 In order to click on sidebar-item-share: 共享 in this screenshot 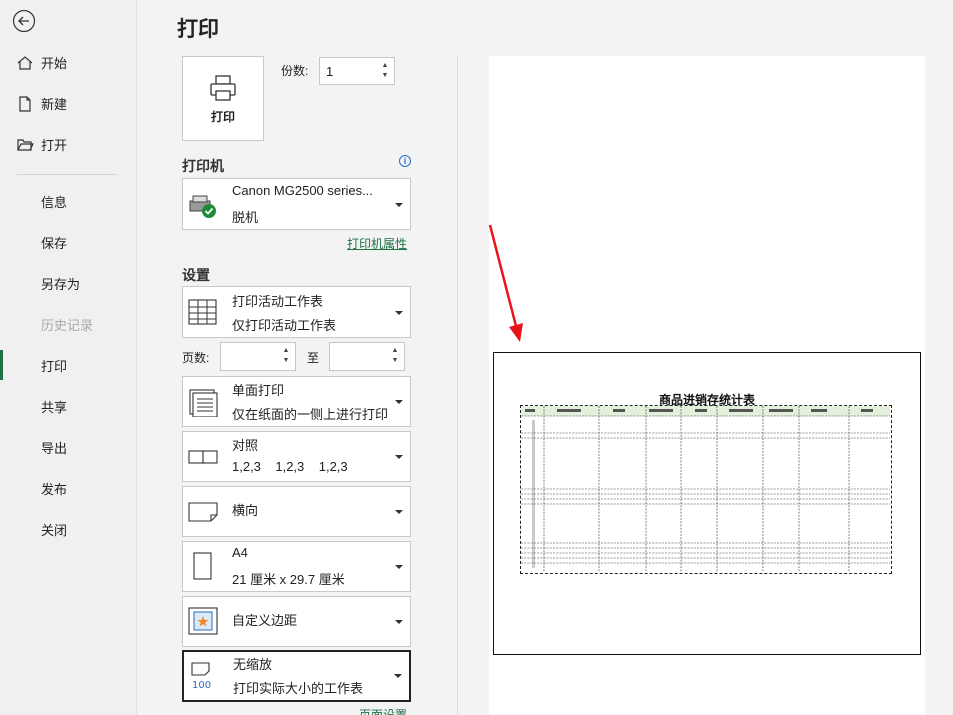, I will do `click(68, 406)`.